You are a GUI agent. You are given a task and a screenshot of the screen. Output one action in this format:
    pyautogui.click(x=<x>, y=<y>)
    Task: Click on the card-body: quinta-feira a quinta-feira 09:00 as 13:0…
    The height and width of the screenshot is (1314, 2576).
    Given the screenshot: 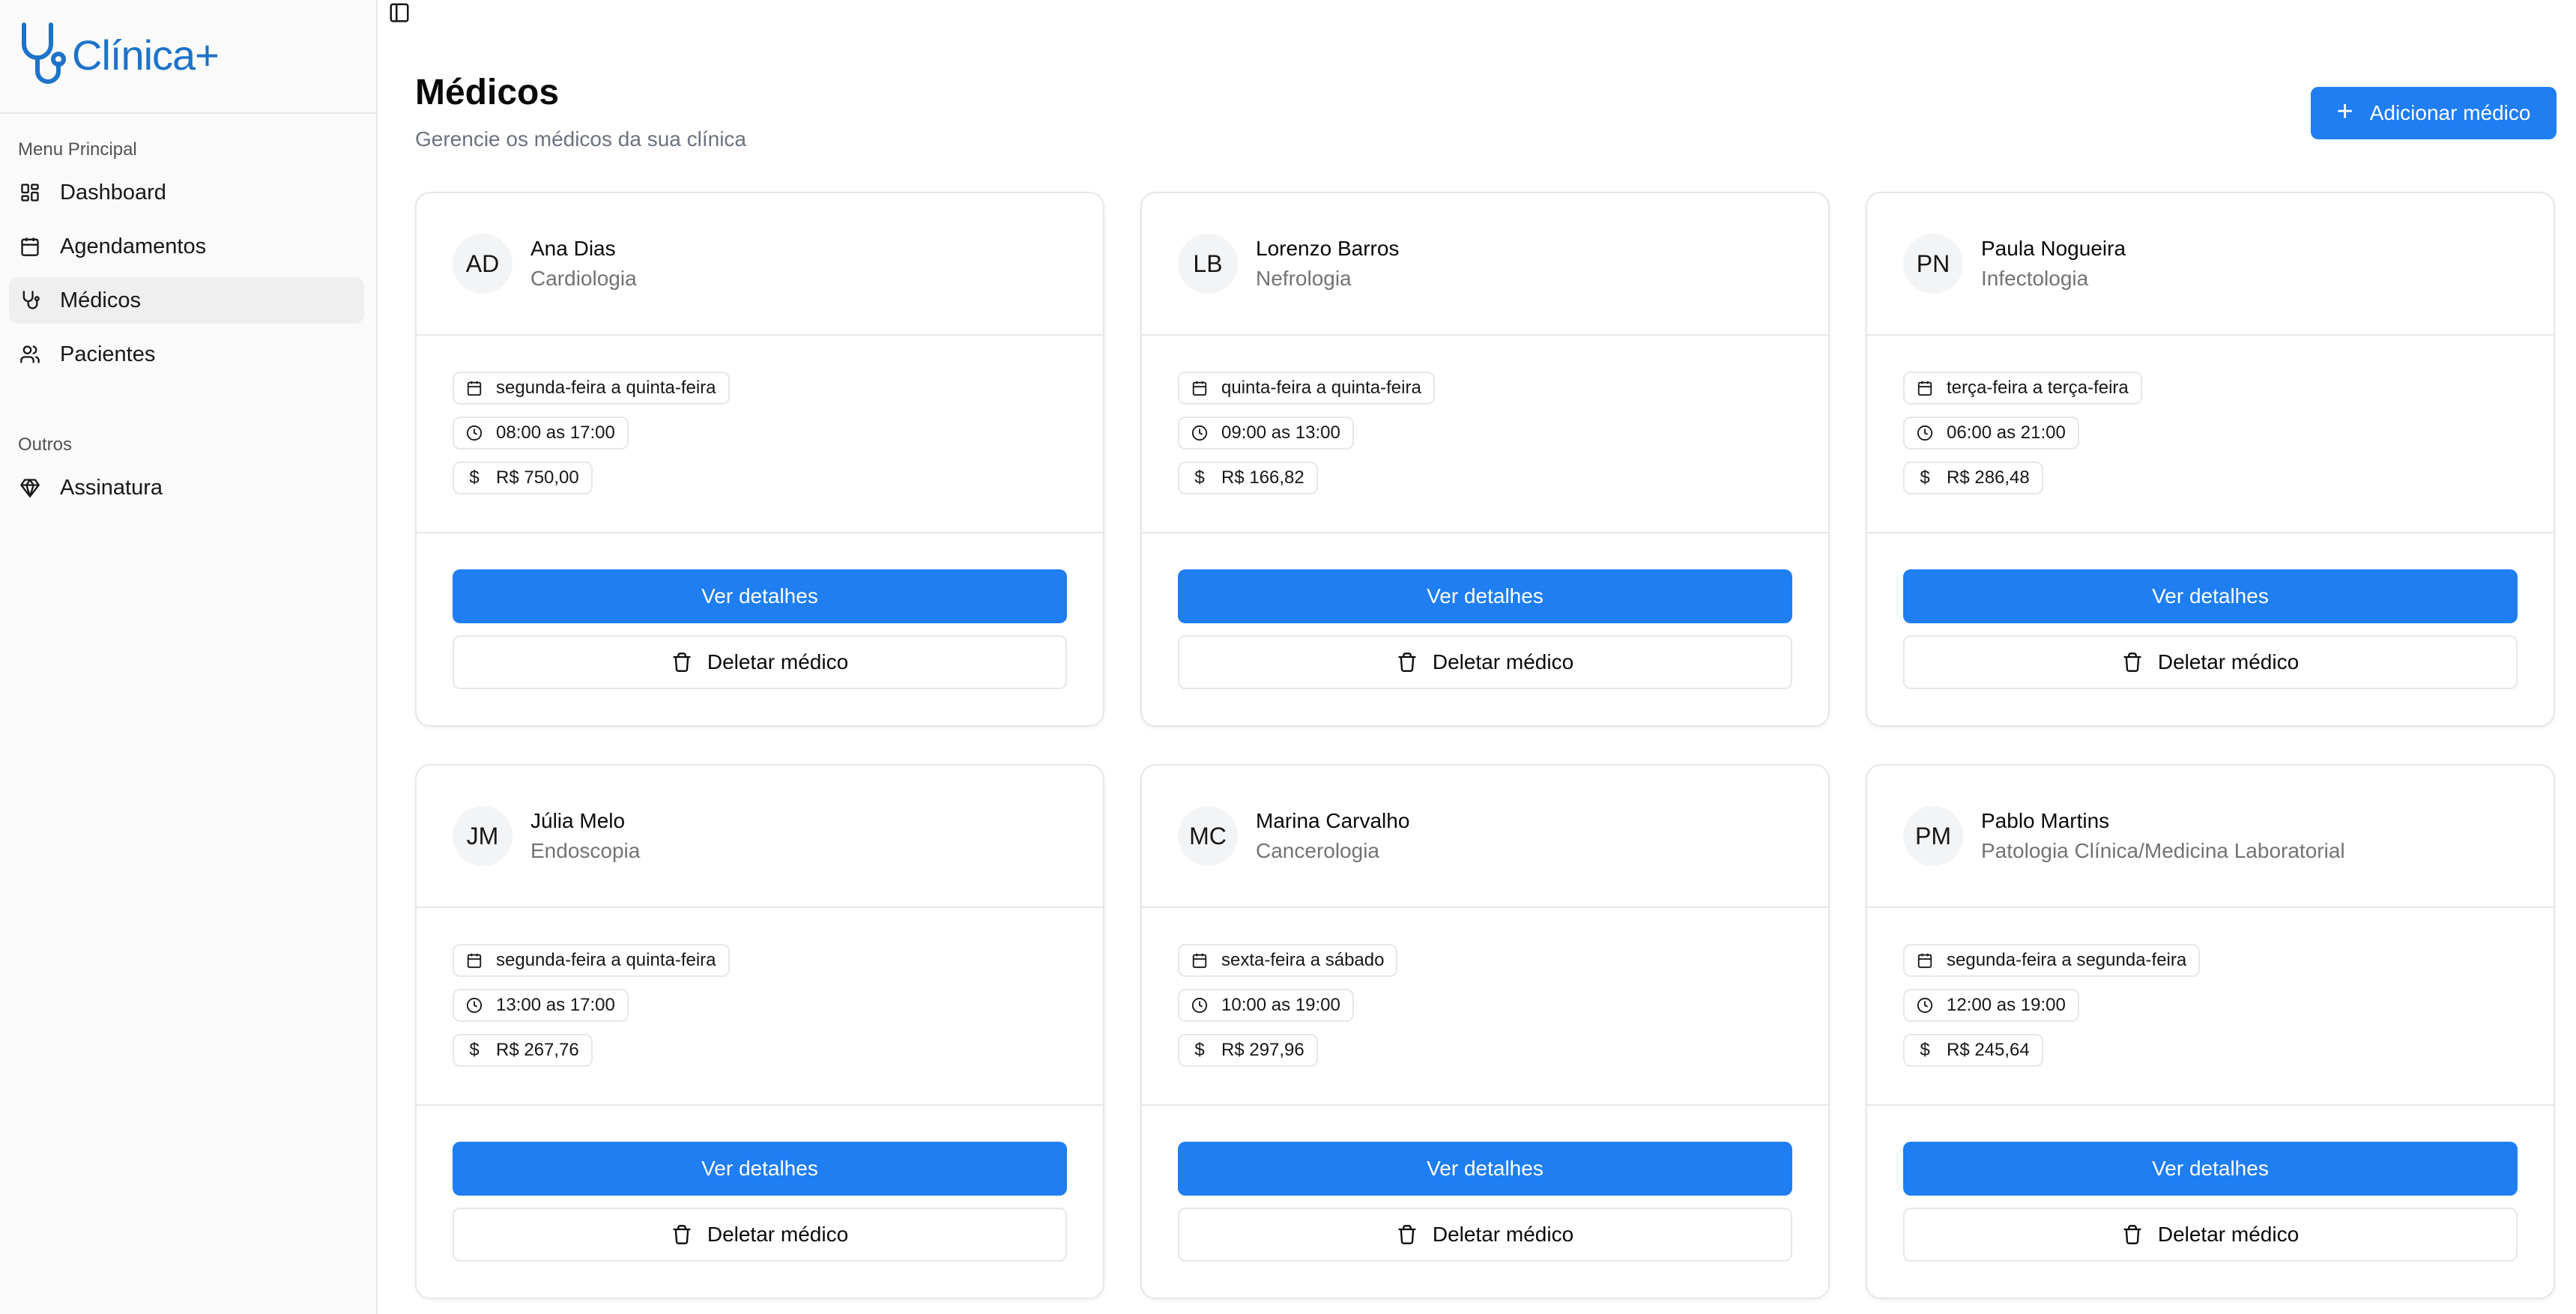 What is the action you would take?
    pyautogui.click(x=1485, y=434)
    